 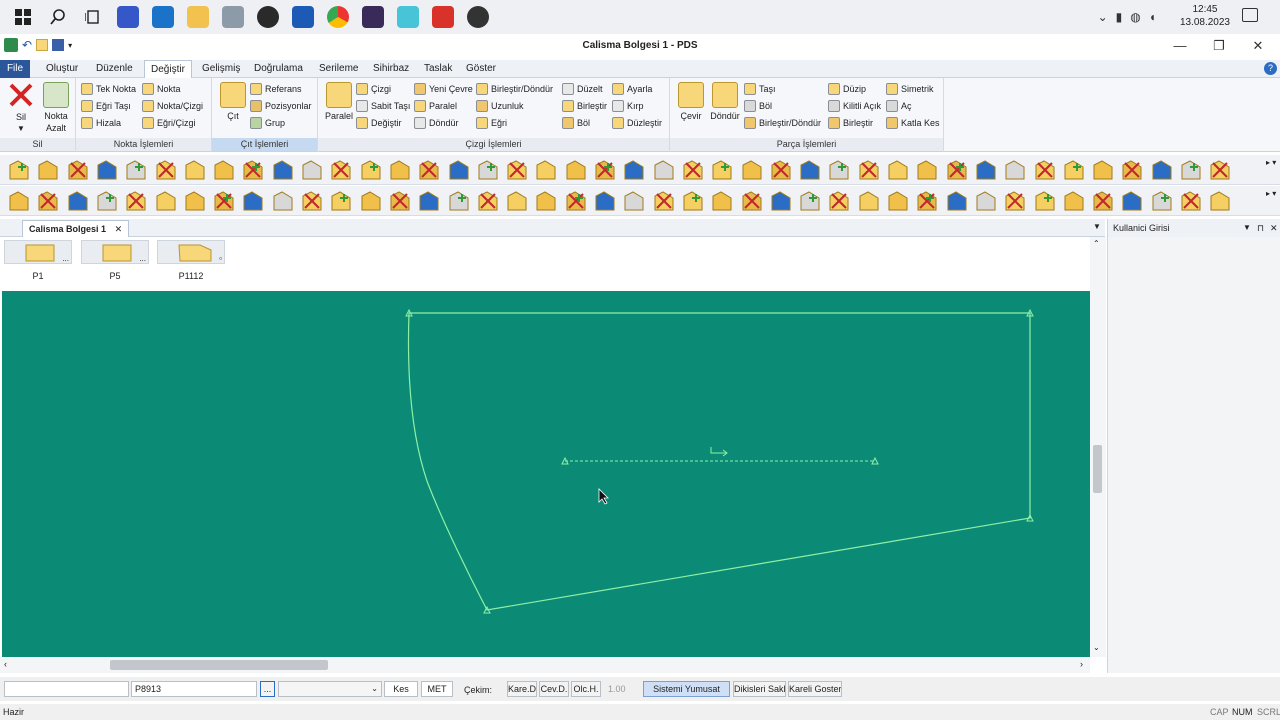 I want to click on parca-item-4: Kilitli Açık, so click(x=854, y=106).